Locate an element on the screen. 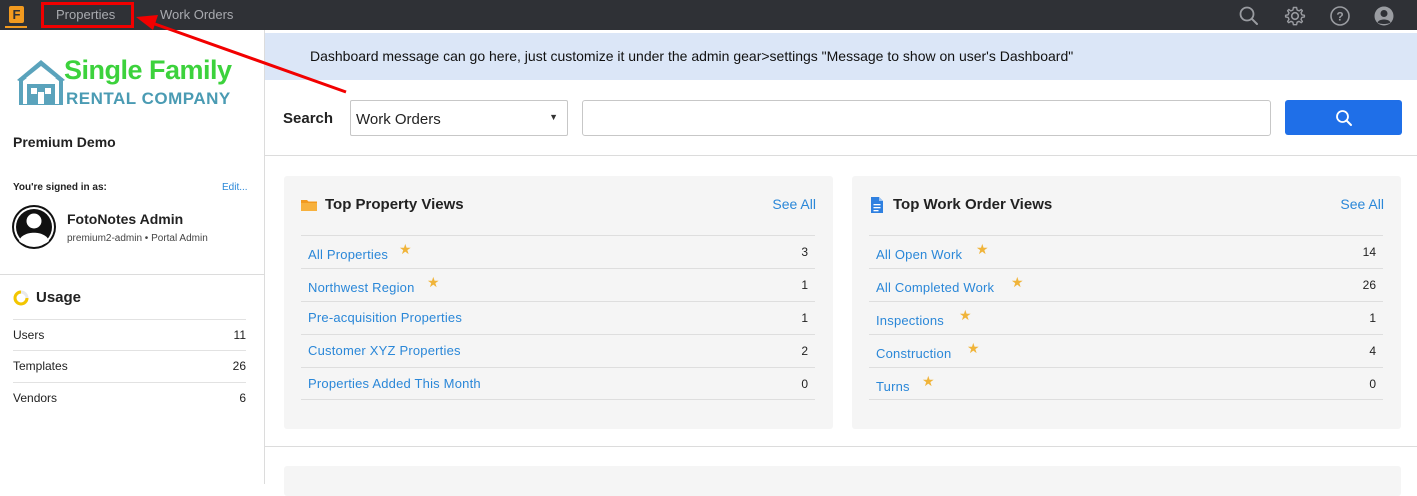  app-logo-letter: F is located at coordinates (16, 14).